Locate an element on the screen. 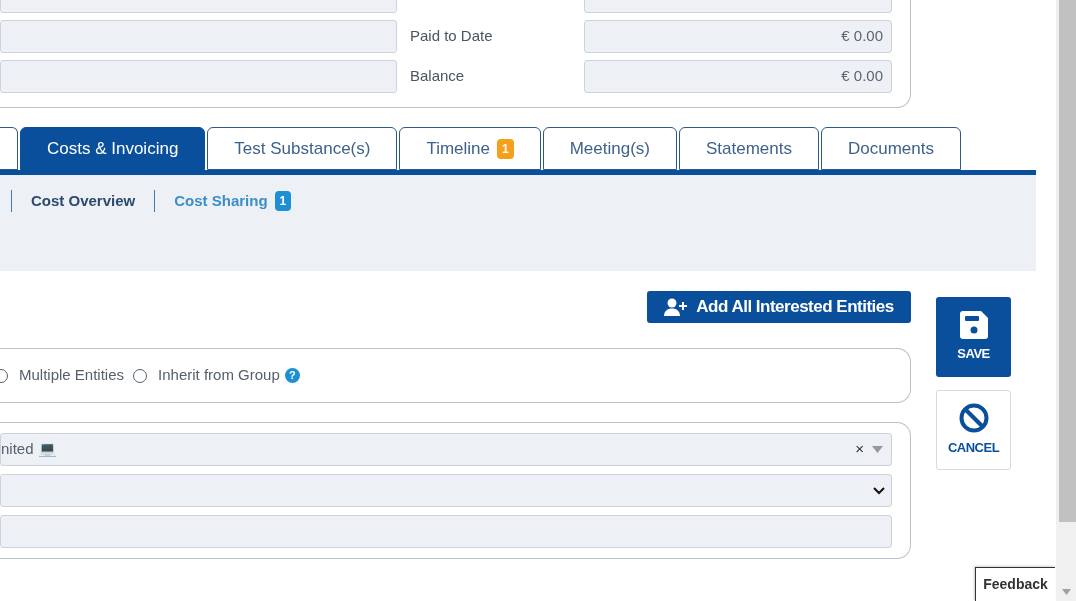  tab: Timeline 1 is located at coordinates (470, 148).